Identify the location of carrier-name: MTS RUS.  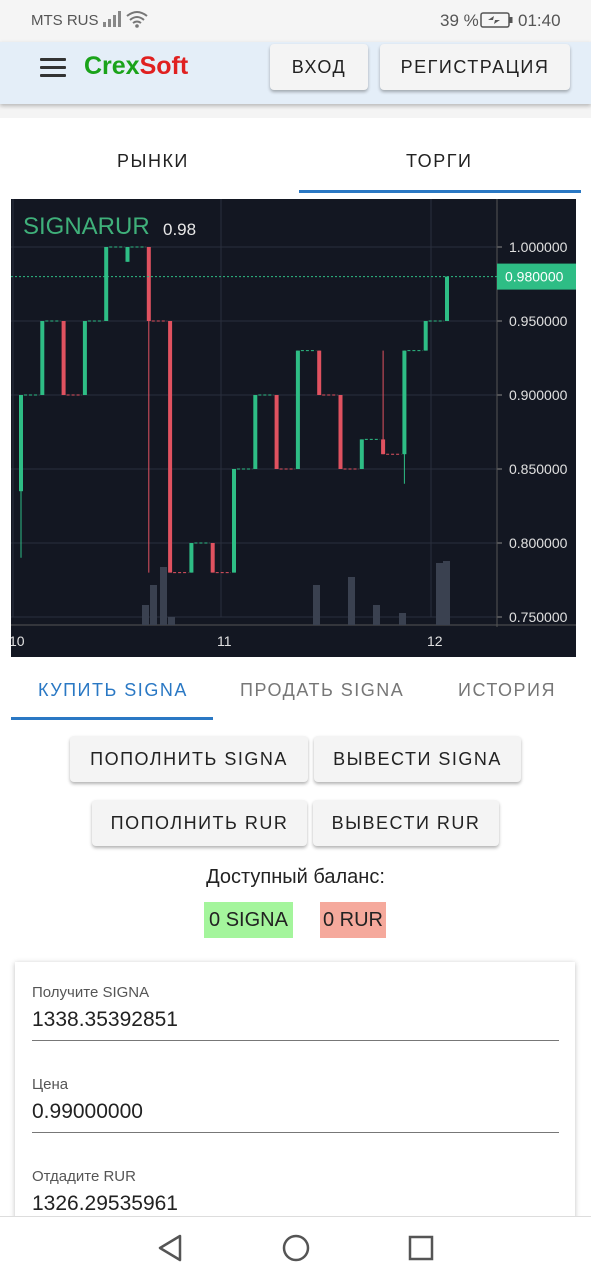
(65, 20).